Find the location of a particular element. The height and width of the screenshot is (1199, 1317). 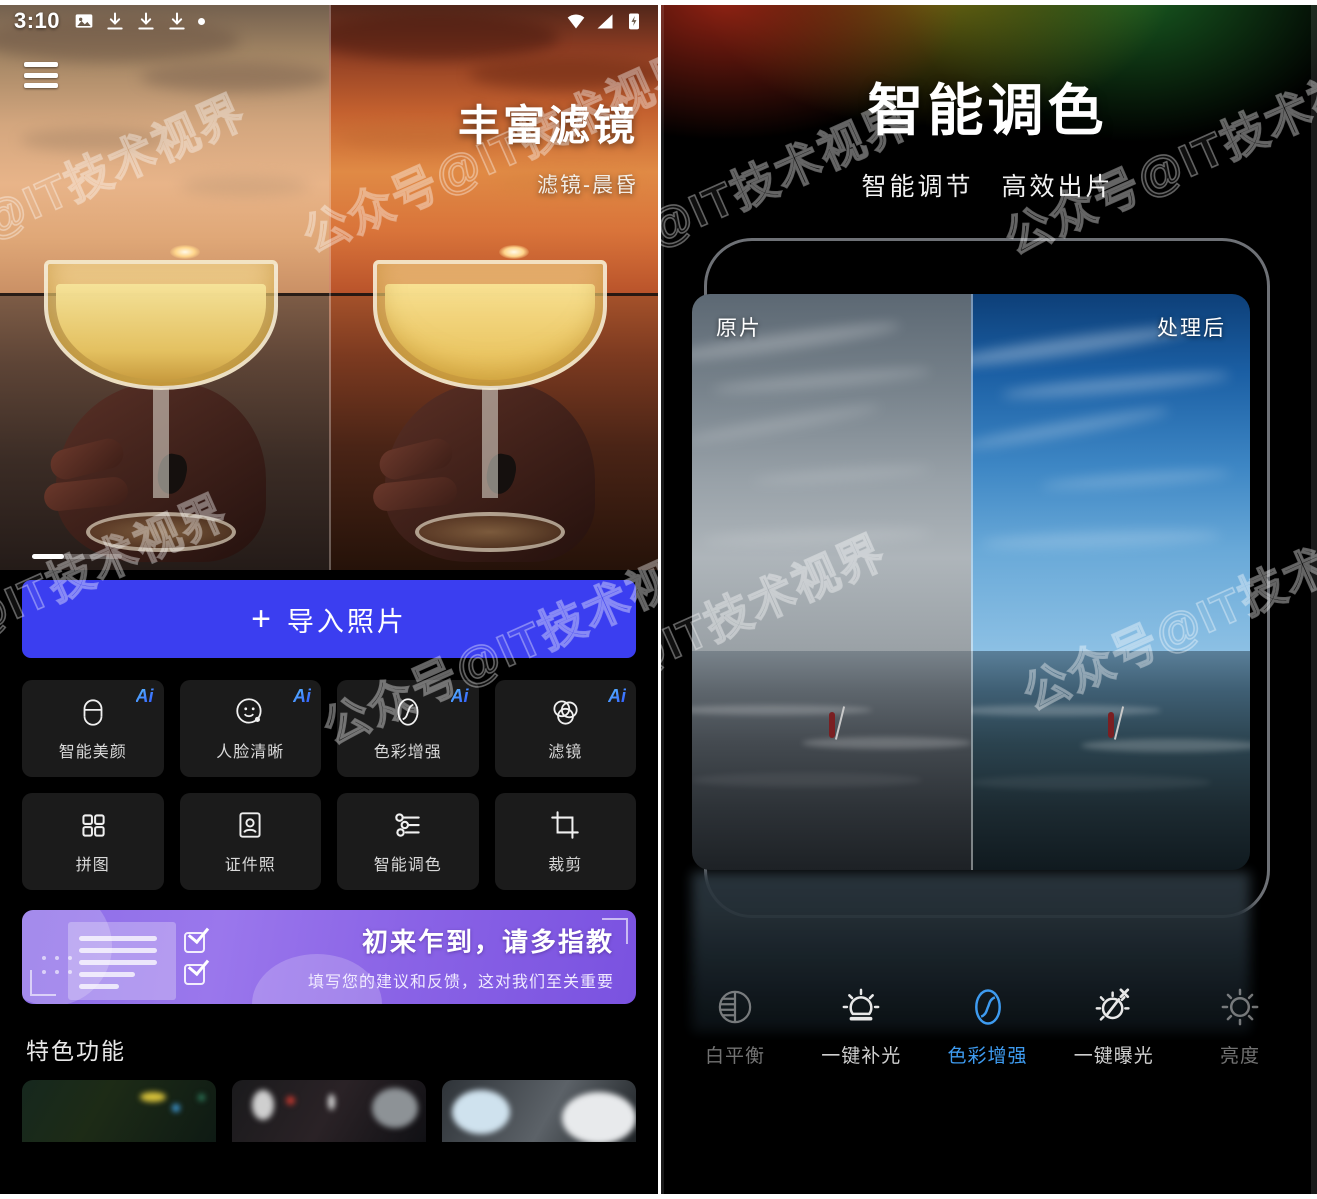

cocktail-glass-after is located at coordinates (490, 405).